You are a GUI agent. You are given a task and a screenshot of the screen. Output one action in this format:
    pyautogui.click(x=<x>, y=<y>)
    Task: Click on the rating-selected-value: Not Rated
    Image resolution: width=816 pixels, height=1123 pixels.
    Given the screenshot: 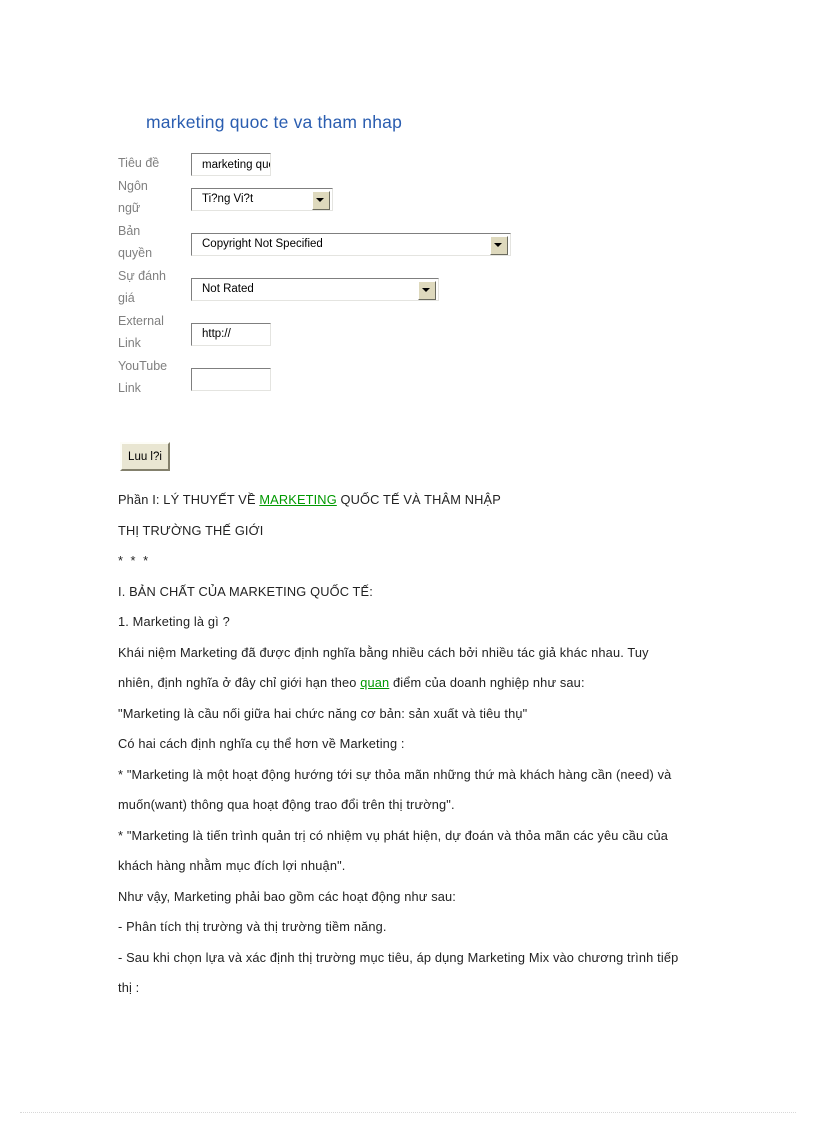 What is the action you would take?
    pyautogui.click(x=228, y=288)
    